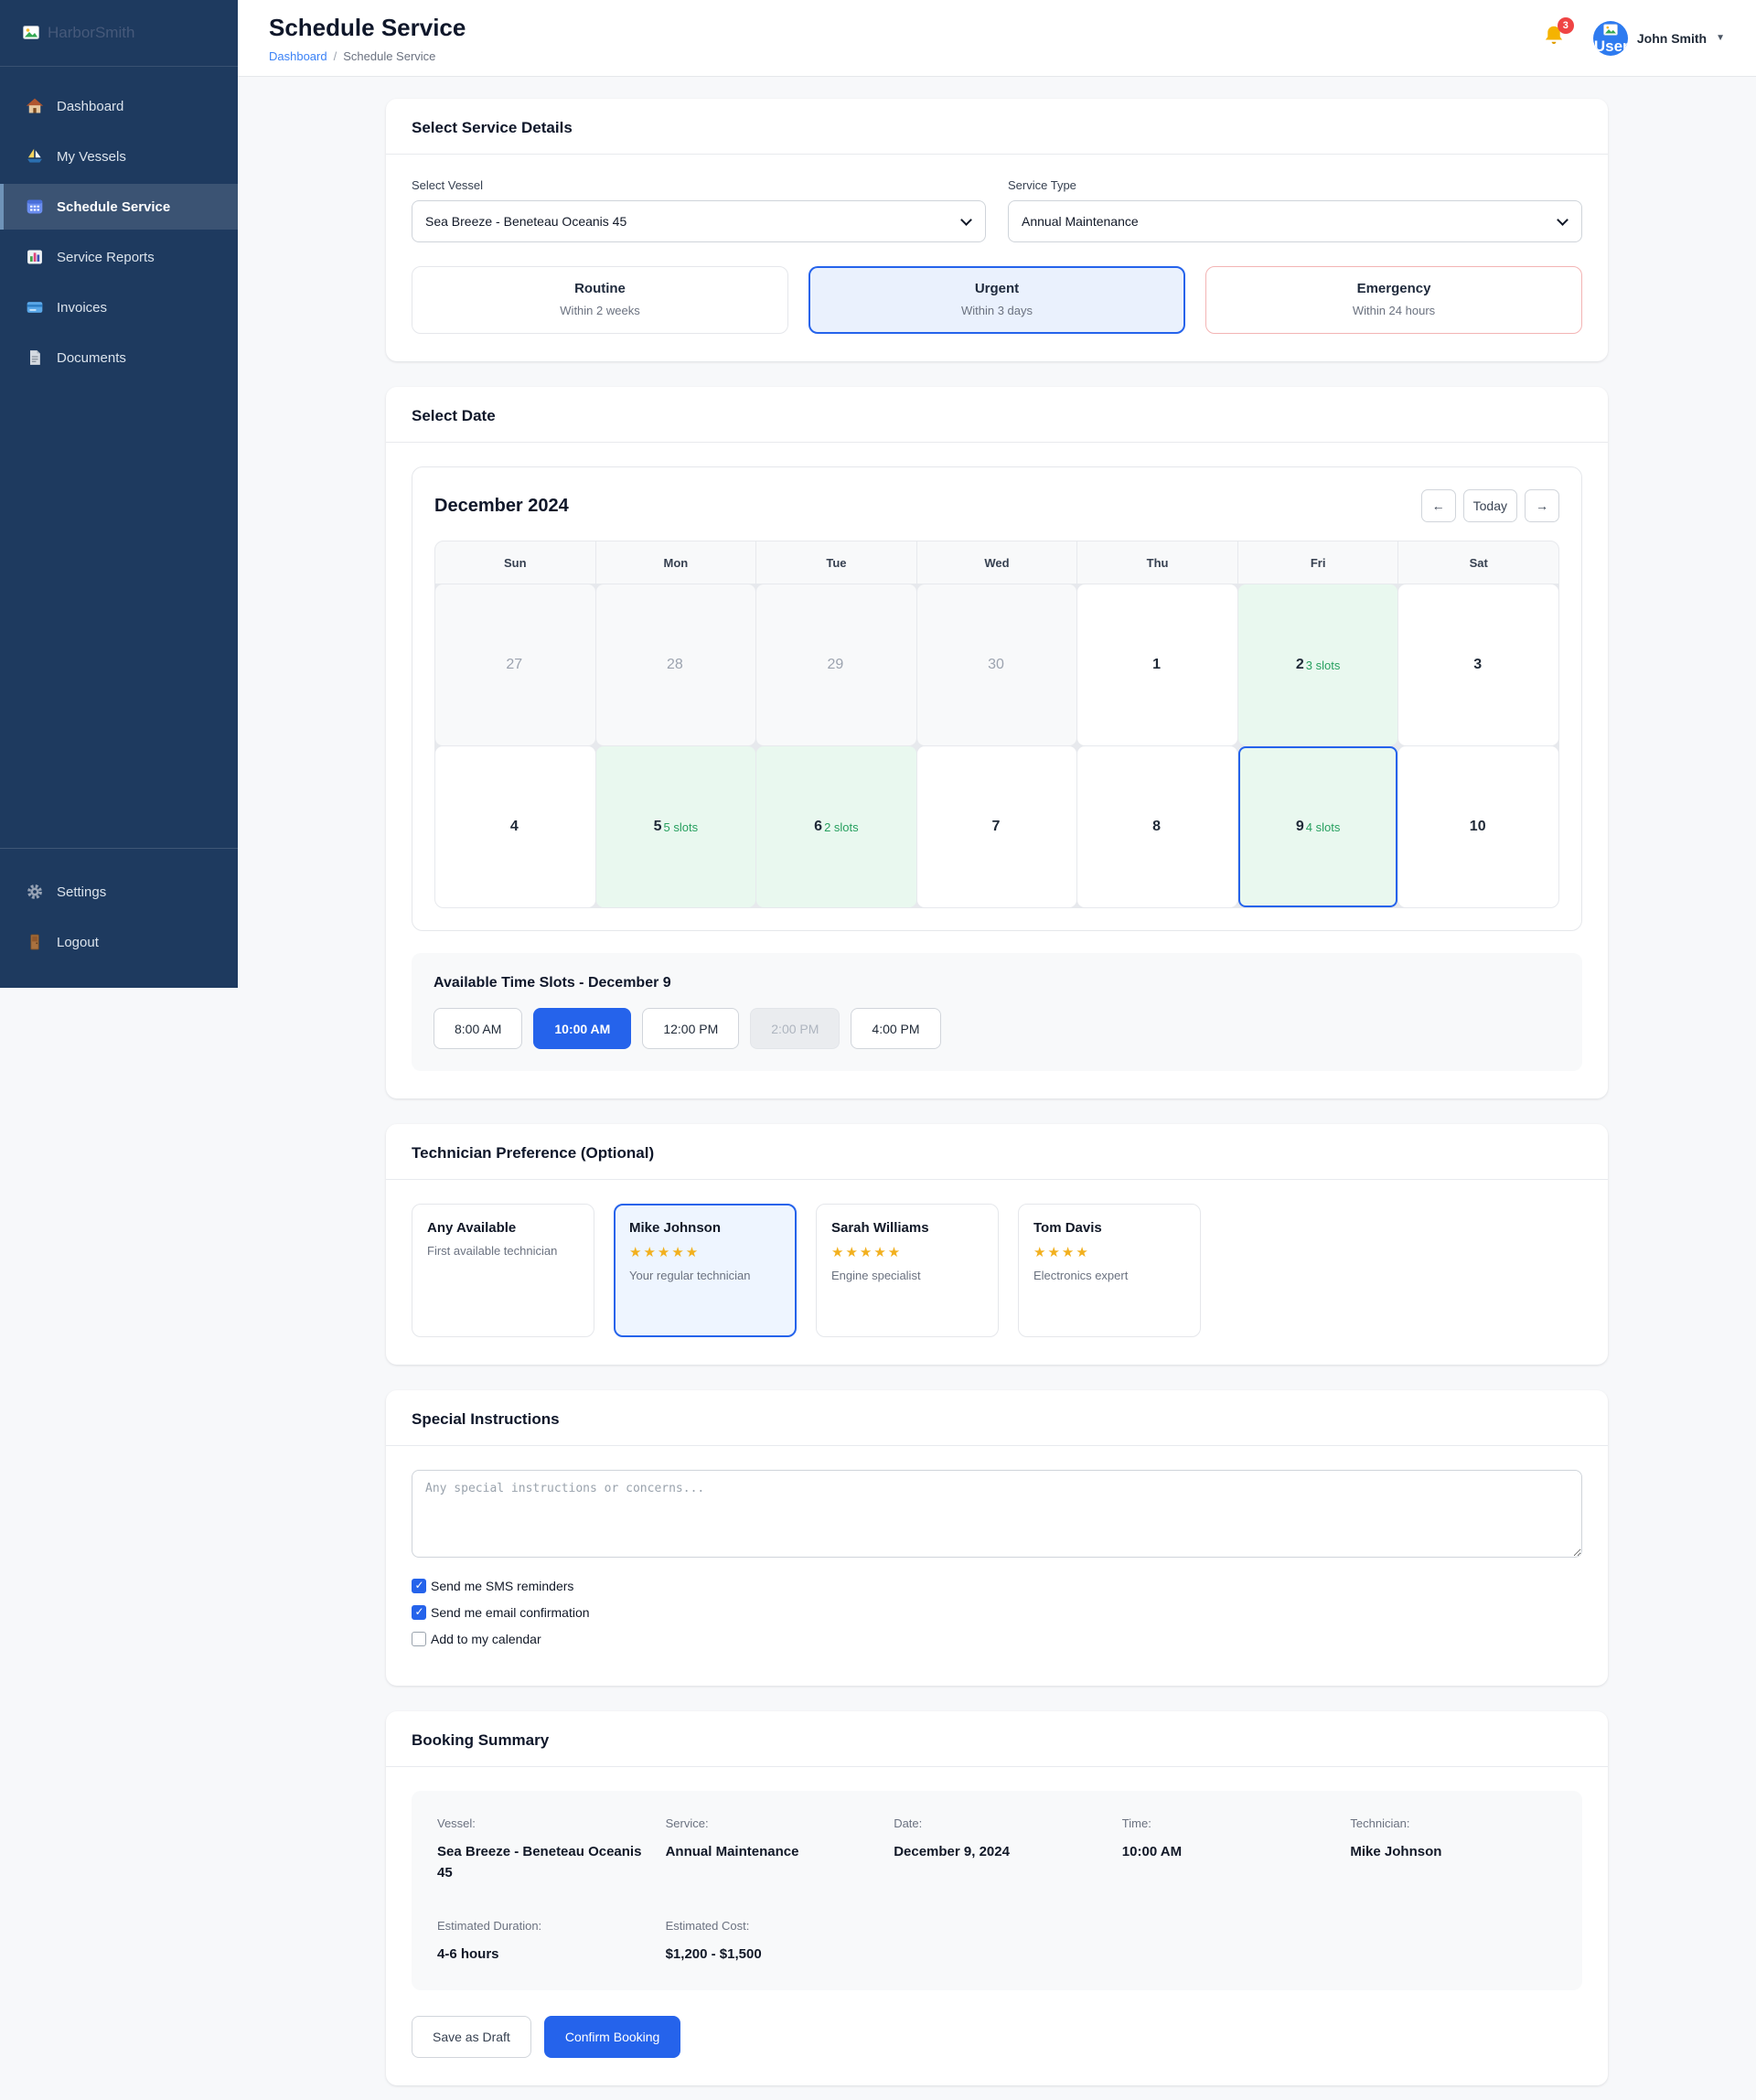  What do you see at coordinates (675, 826) in the screenshot?
I see `calendar-day: 55 slots` at bounding box center [675, 826].